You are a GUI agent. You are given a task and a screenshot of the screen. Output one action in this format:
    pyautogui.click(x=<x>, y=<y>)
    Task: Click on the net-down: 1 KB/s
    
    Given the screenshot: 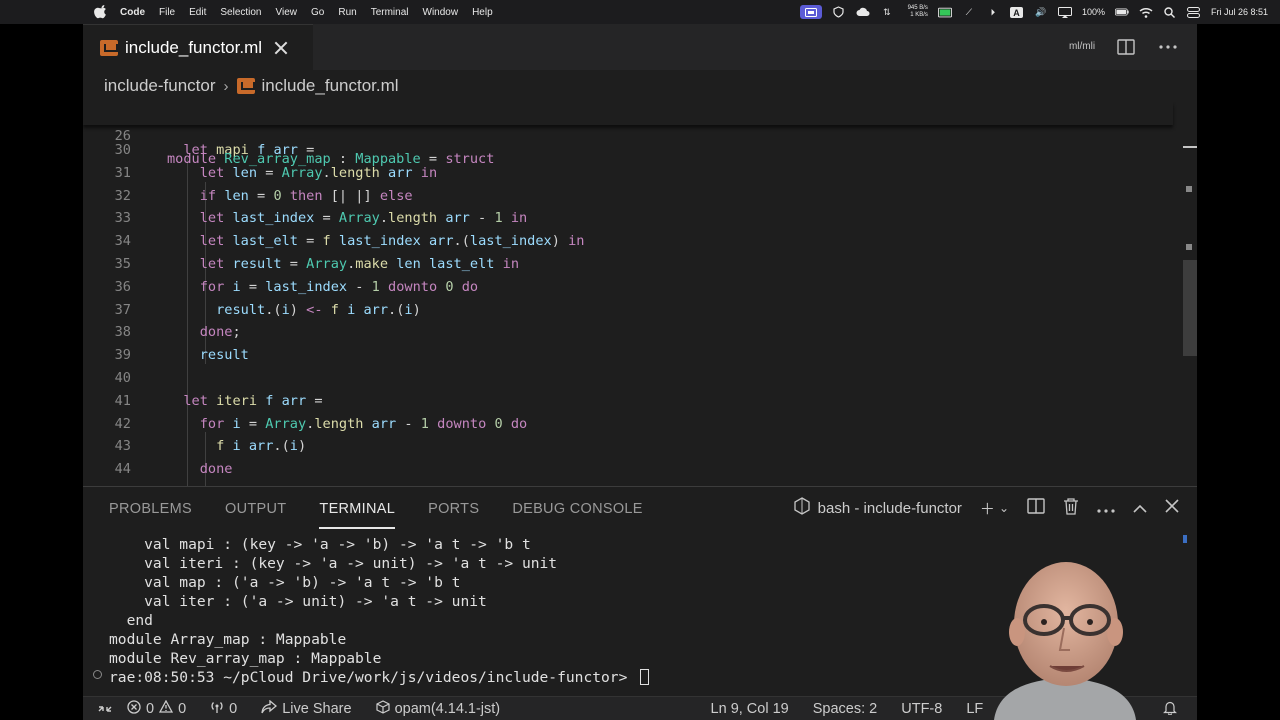 What is the action you would take?
    pyautogui.click(x=919, y=15)
    